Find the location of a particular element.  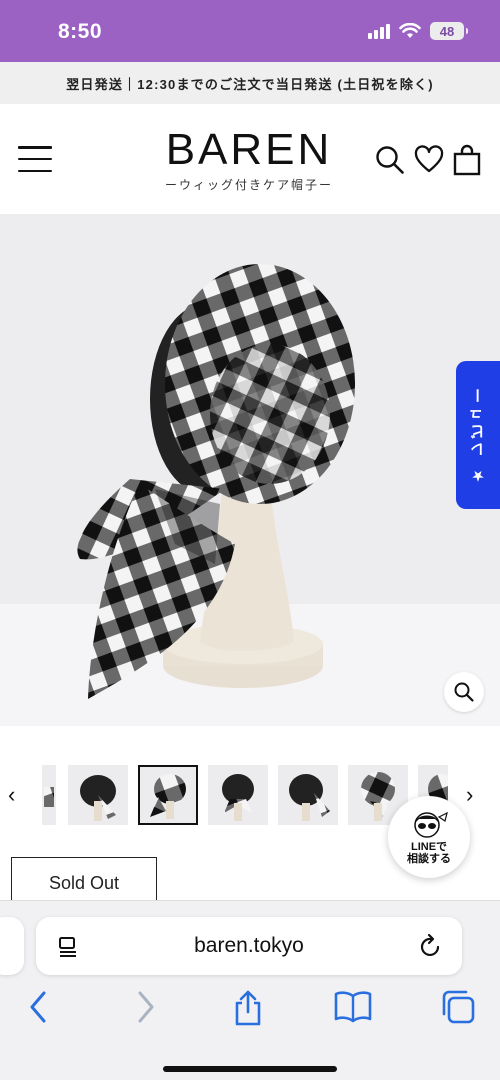

hamburger-icon is located at coordinates (35, 159).